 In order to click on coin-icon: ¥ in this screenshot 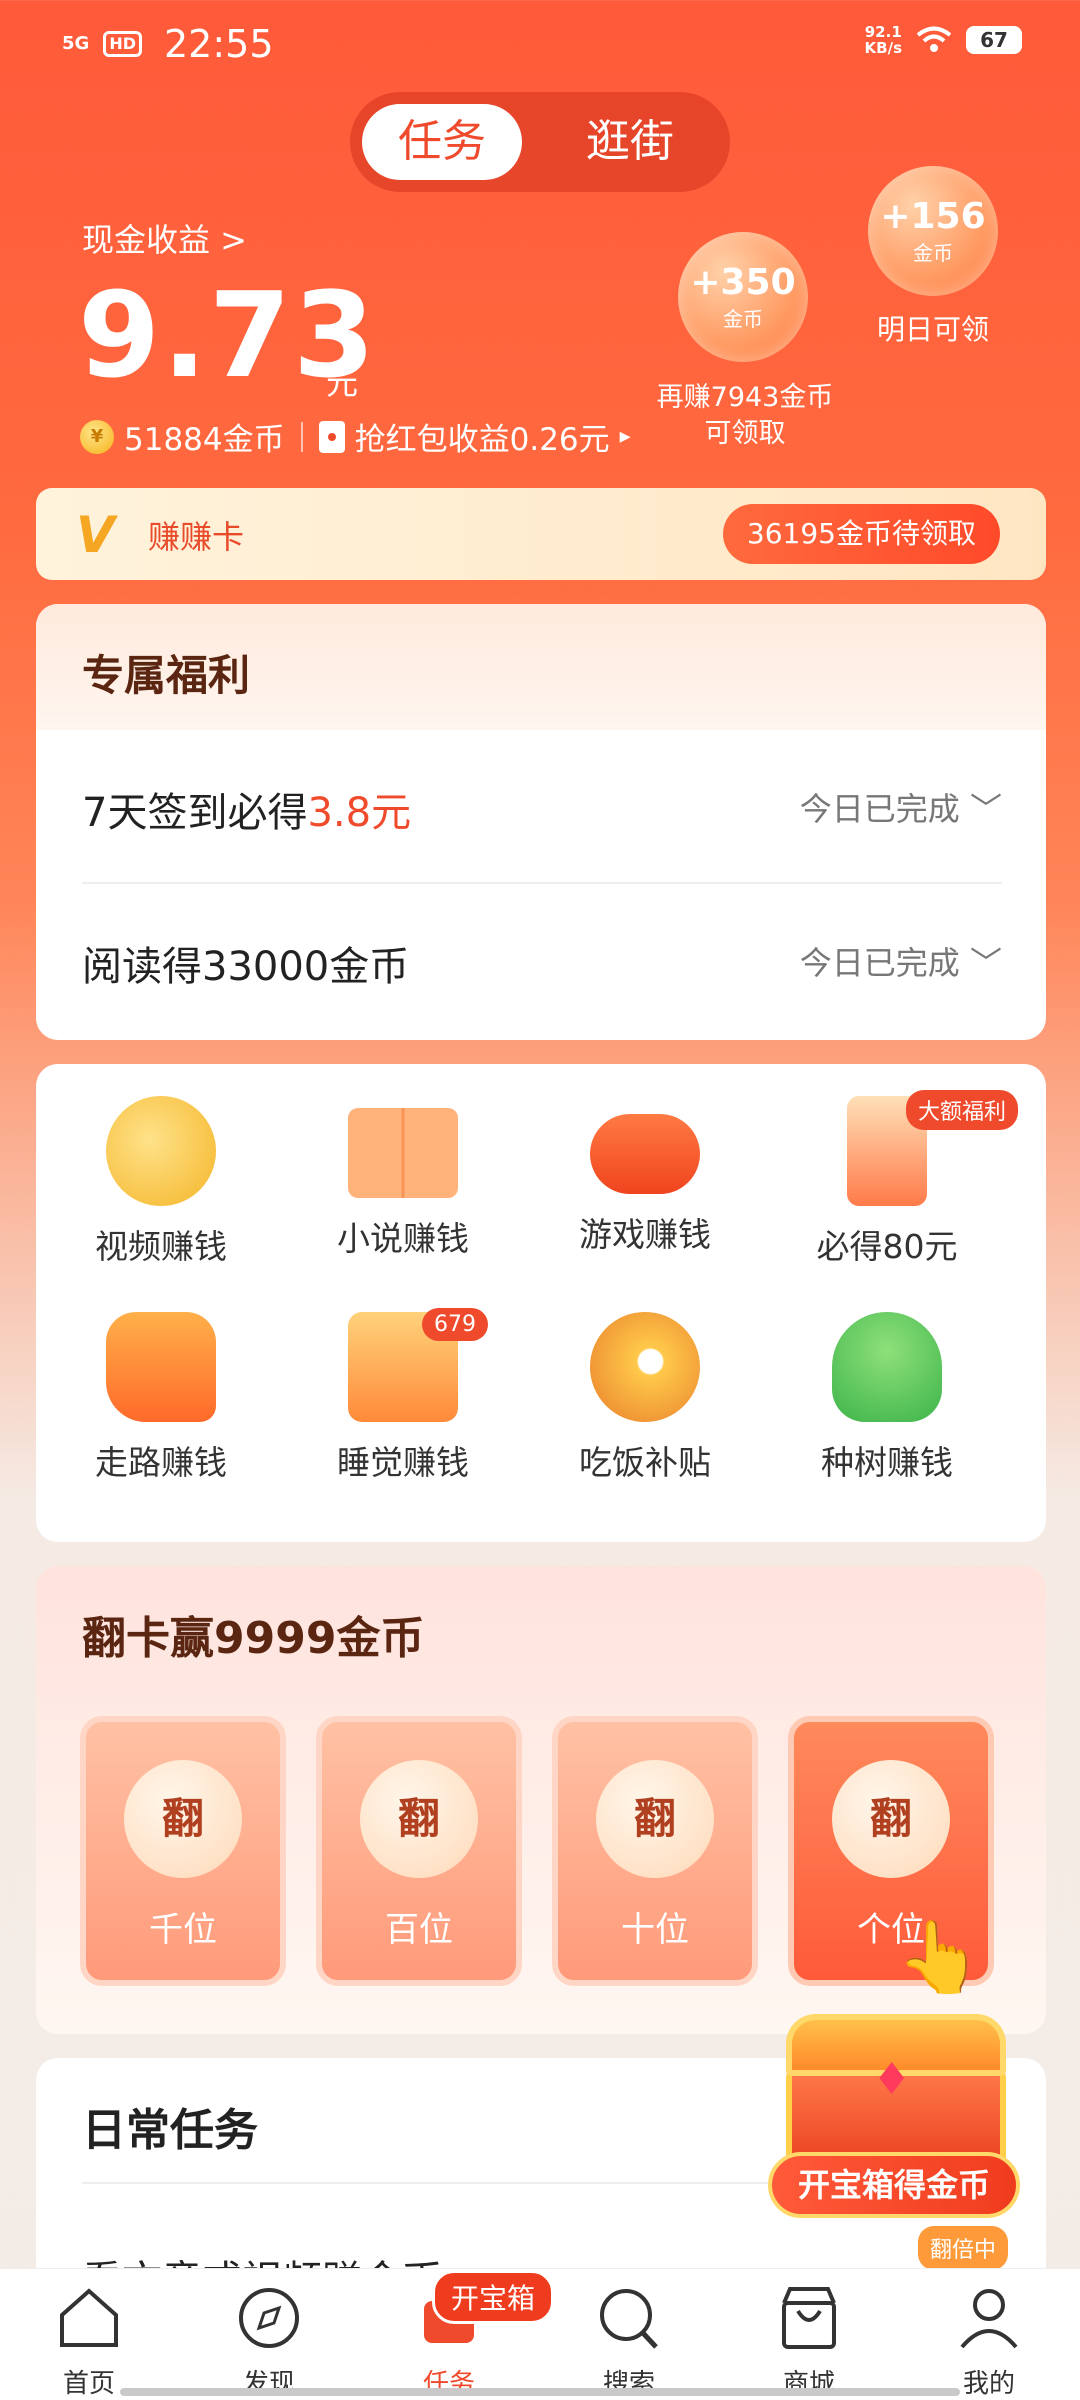, I will do `click(97, 436)`.